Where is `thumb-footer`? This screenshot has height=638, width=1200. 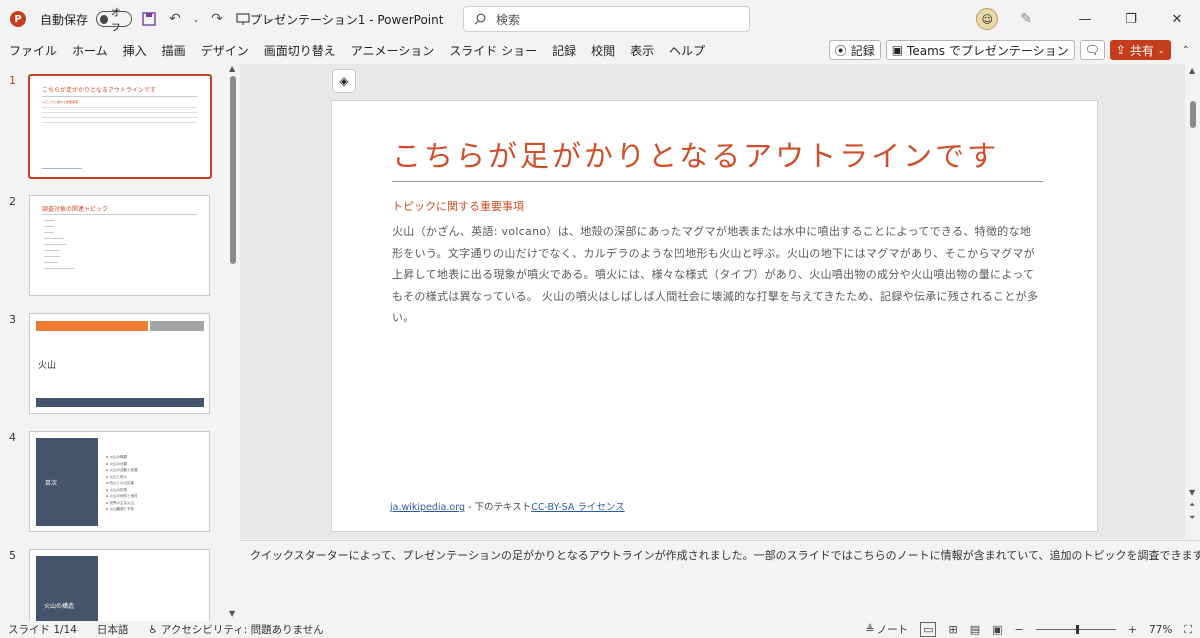 thumb-footer is located at coordinates (62, 168).